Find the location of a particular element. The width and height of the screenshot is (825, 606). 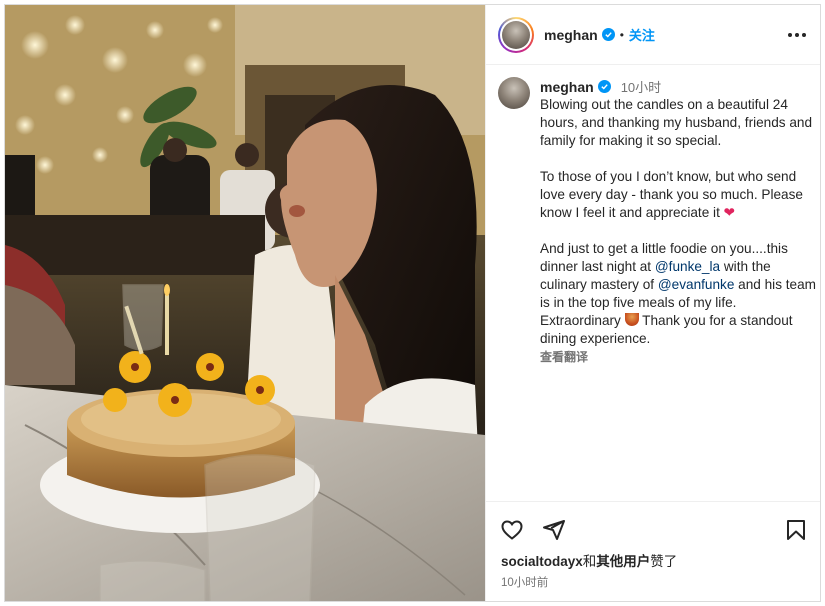

see-translation-link: 查看翻译 is located at coordinates (678, 356).